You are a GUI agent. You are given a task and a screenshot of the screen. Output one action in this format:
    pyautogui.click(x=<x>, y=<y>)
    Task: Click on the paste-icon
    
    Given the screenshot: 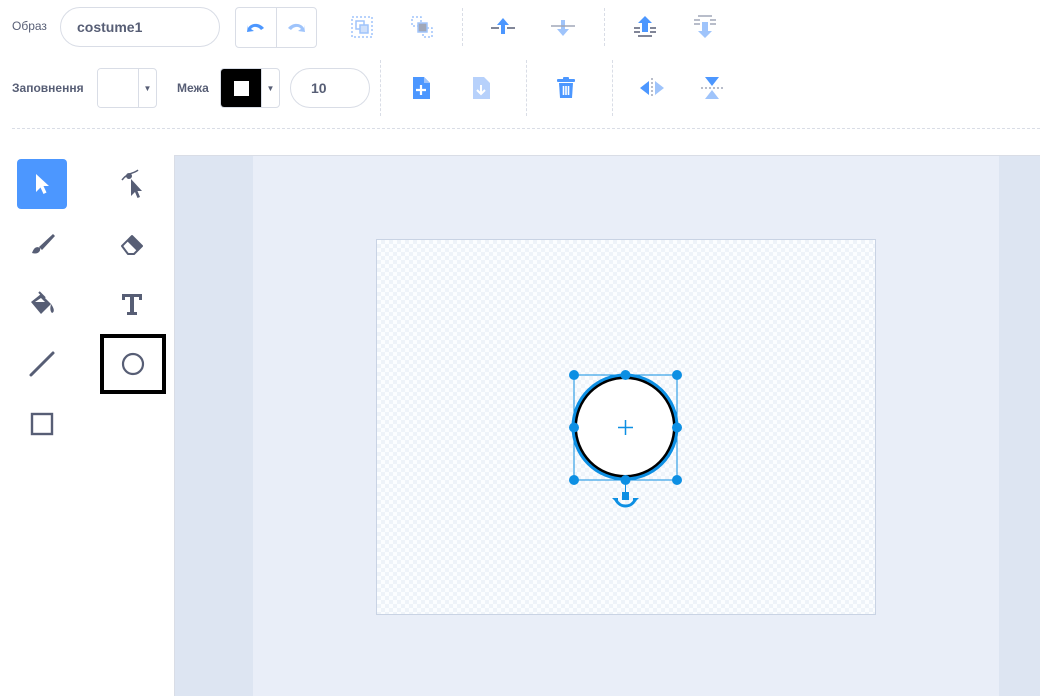 What is the action you would take?
    pyautogui.click(x=481, y=88)
    